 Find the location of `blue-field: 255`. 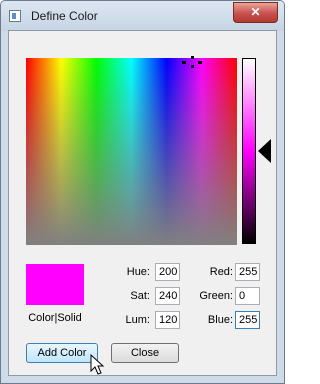

blue-field: 255 is located at coordinates (247, 320).